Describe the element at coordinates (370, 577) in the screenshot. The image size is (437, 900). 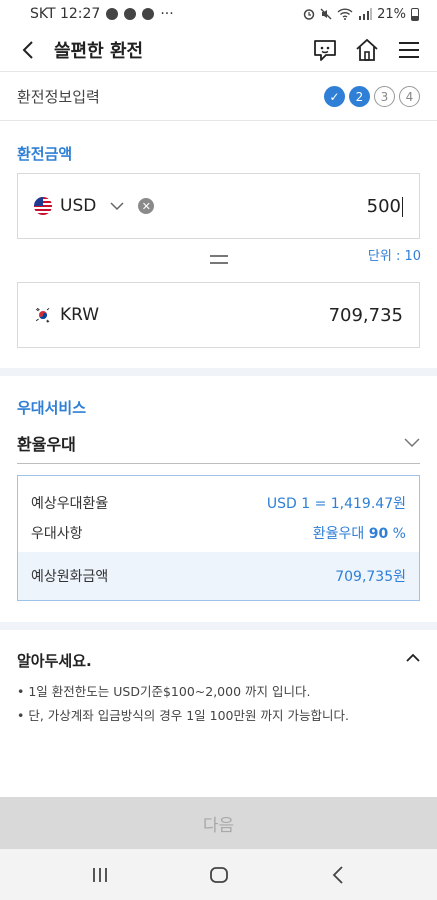
I see `total-value: 709,735원` at that location.